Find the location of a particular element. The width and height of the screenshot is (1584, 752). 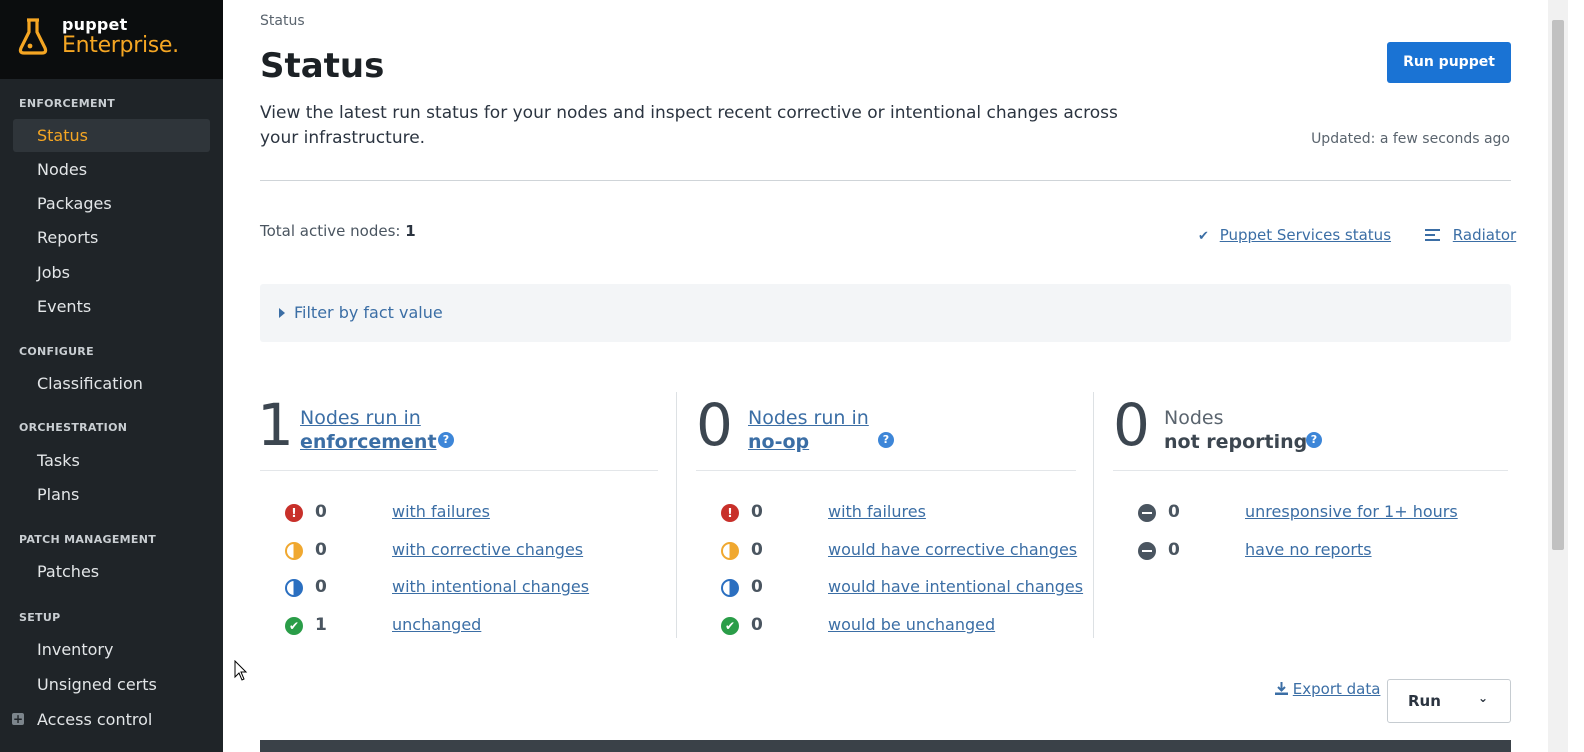

enforcement-count: 1 is located at coordinates (275, 425).